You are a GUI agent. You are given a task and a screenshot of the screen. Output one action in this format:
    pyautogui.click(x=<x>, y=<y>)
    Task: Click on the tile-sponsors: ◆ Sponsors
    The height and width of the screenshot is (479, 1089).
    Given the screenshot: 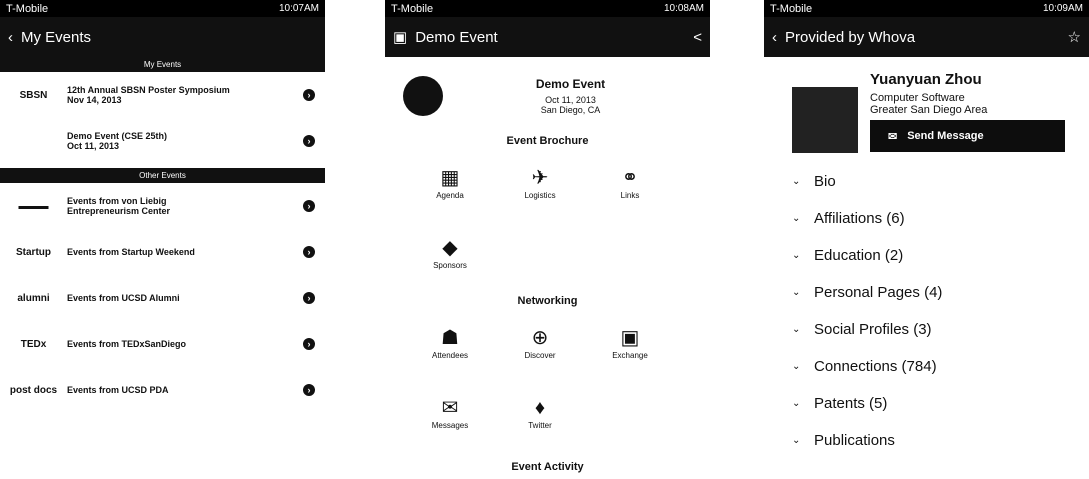 What is the action you would take?
    pyautogui.click(x=450, y=252)
    